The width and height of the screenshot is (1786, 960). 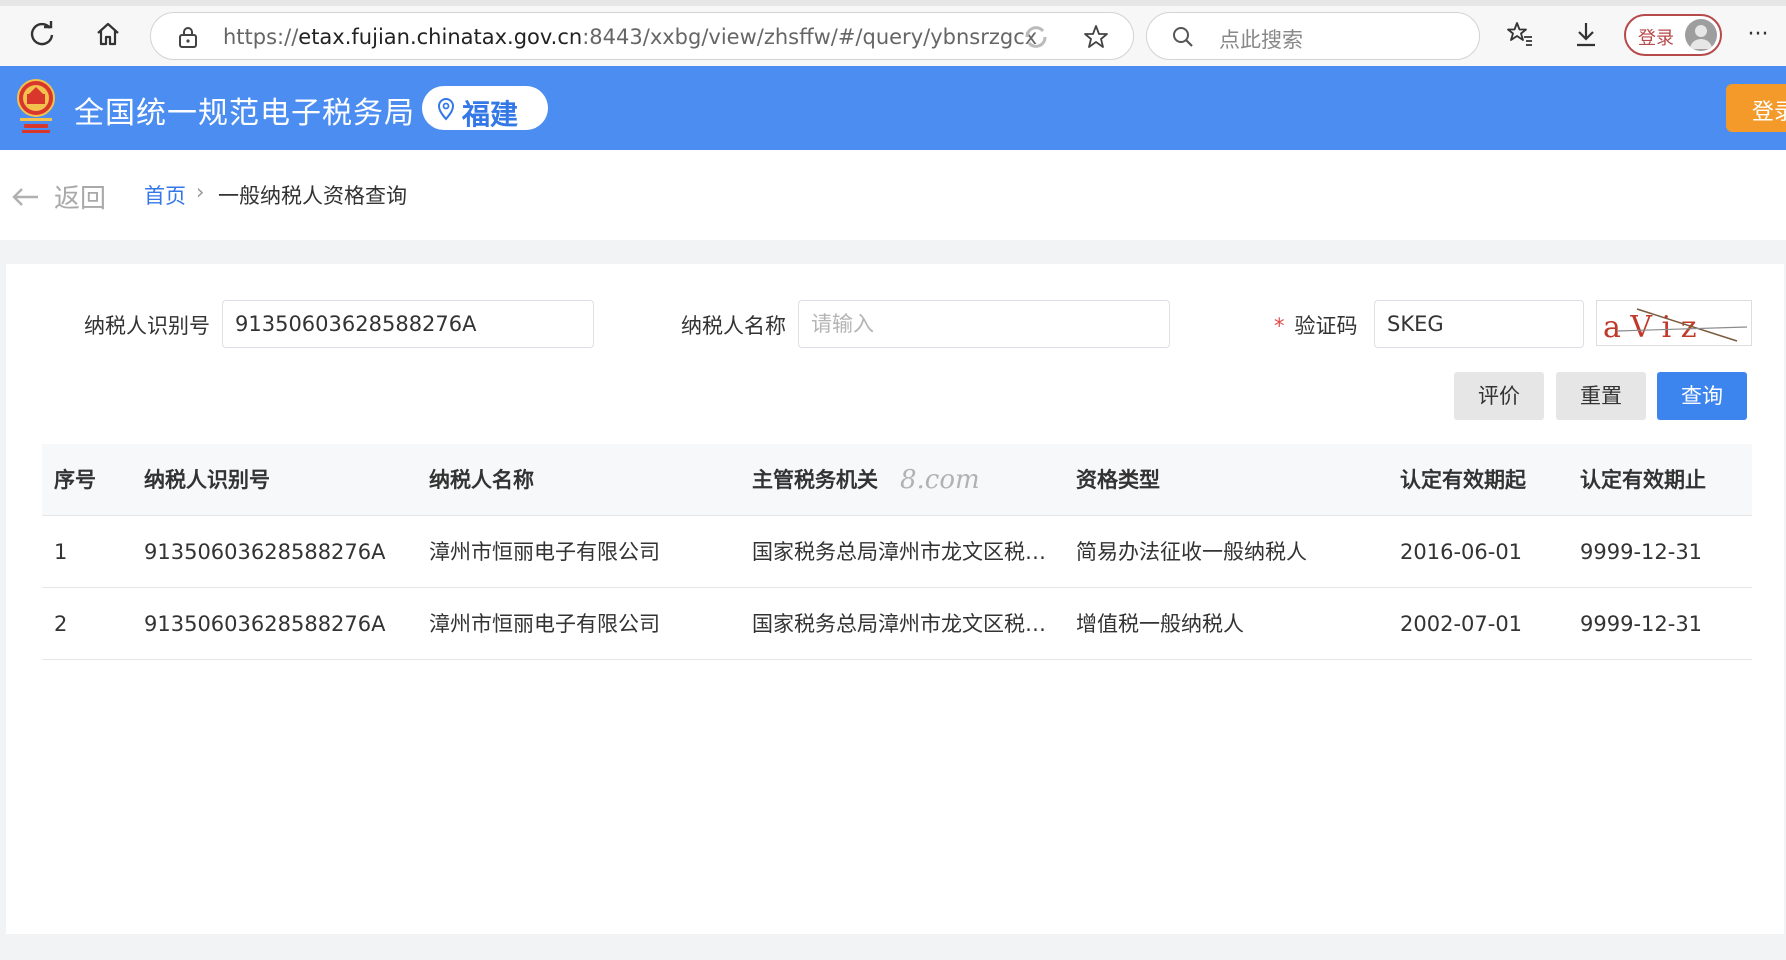 I want to click on back-label: 返回, so click(x=80, y=199).